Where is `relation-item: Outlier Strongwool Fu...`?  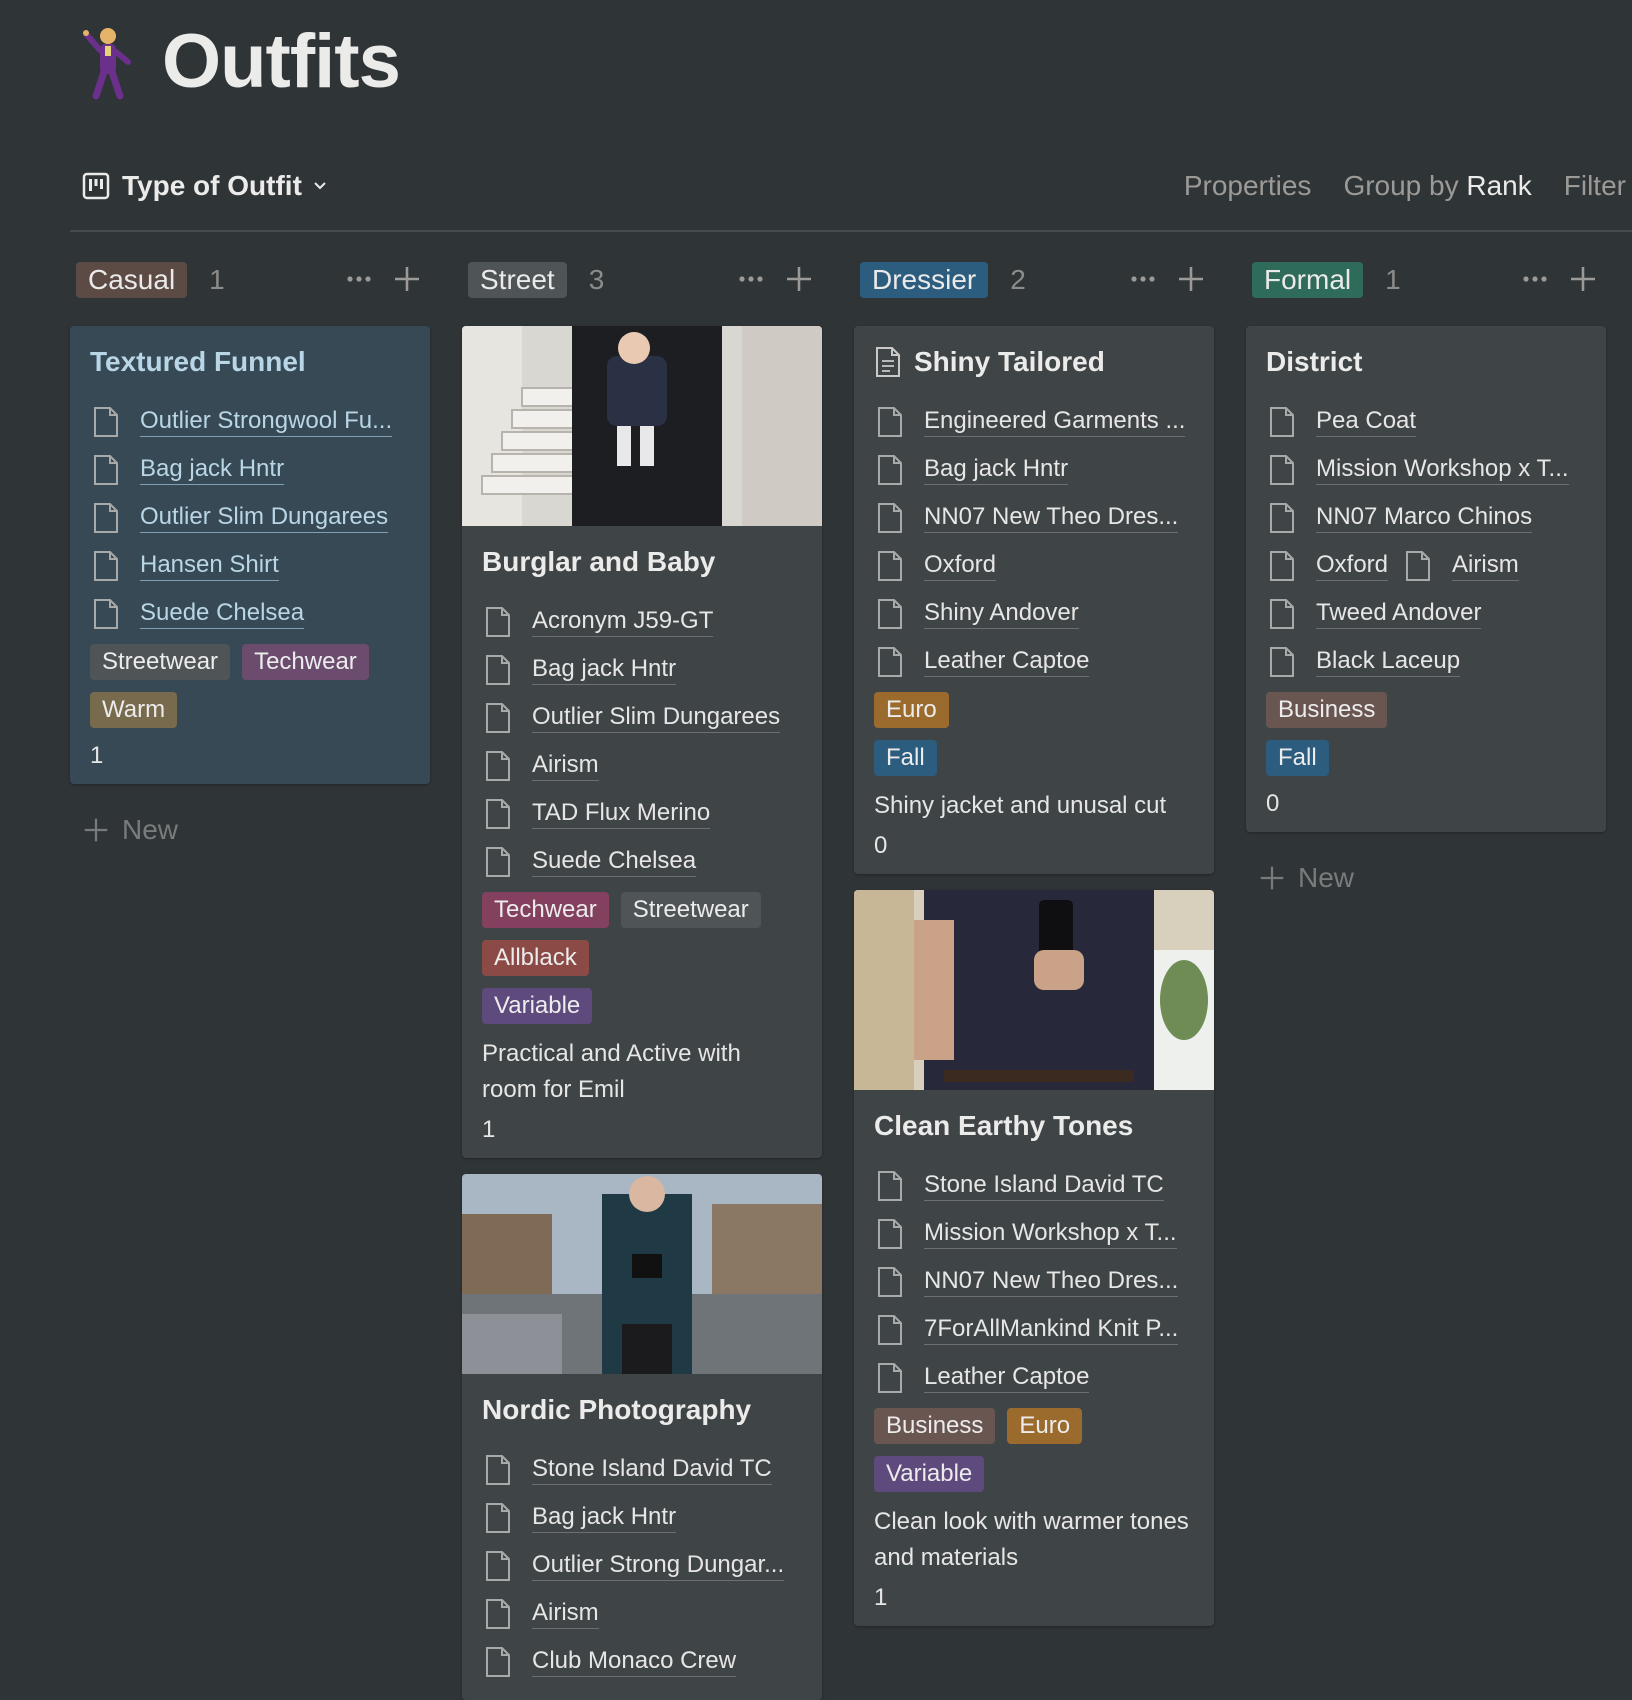
relation-item: Outlier Strongwool Fu... is located at coordinates (250, 422).